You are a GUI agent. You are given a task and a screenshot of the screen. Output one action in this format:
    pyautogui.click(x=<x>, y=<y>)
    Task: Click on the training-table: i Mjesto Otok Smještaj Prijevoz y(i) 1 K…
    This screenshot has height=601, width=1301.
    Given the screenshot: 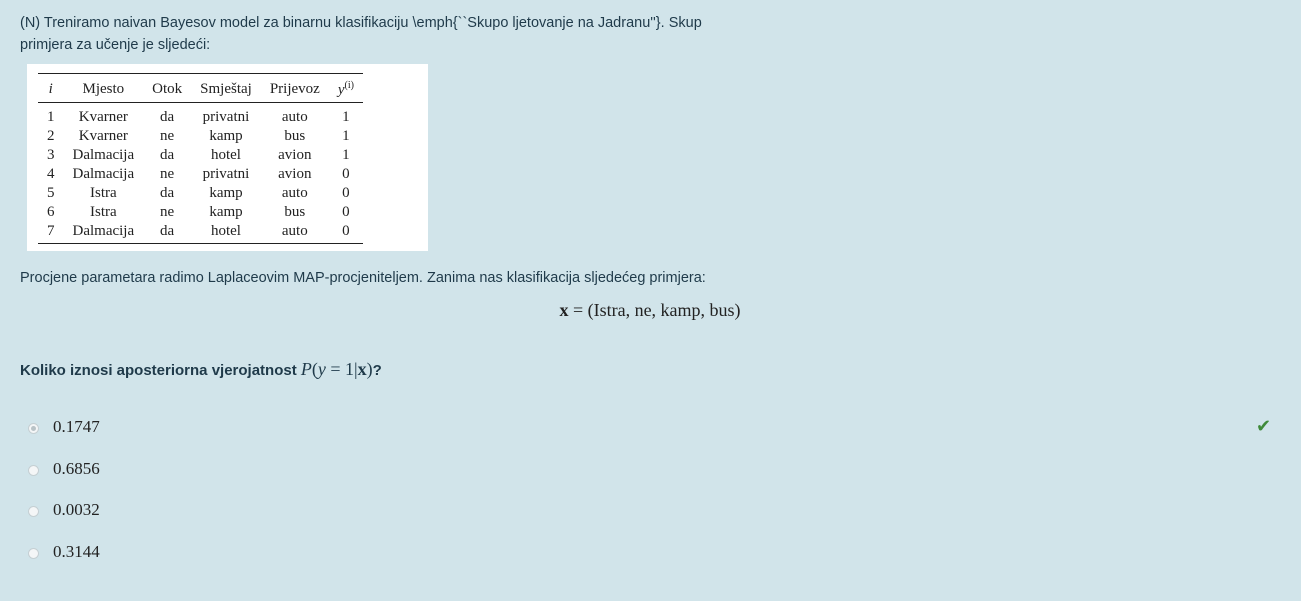 What is the action you would take?
    pyautogui.click(x=200, y=158)
    